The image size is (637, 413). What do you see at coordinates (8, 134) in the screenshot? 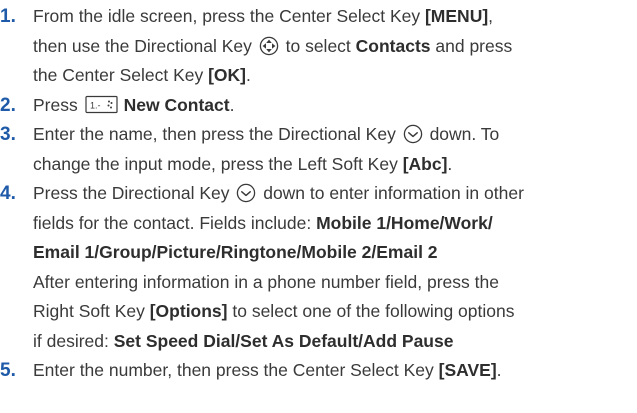
I see `step-number: 3.` at bounding box center [8, 134].